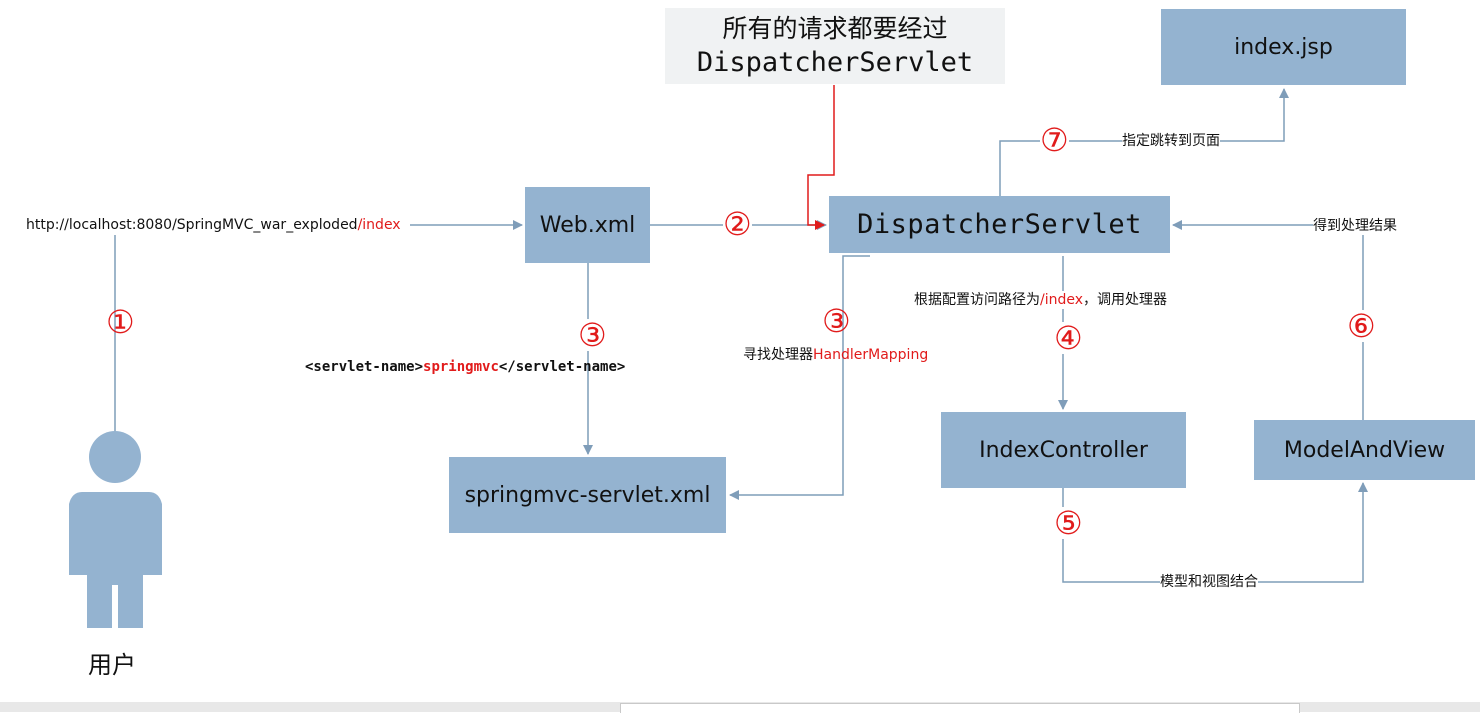 The image size is (1480, 713). I want to click on web-xml-node: Web.xml, so click(587, 225).